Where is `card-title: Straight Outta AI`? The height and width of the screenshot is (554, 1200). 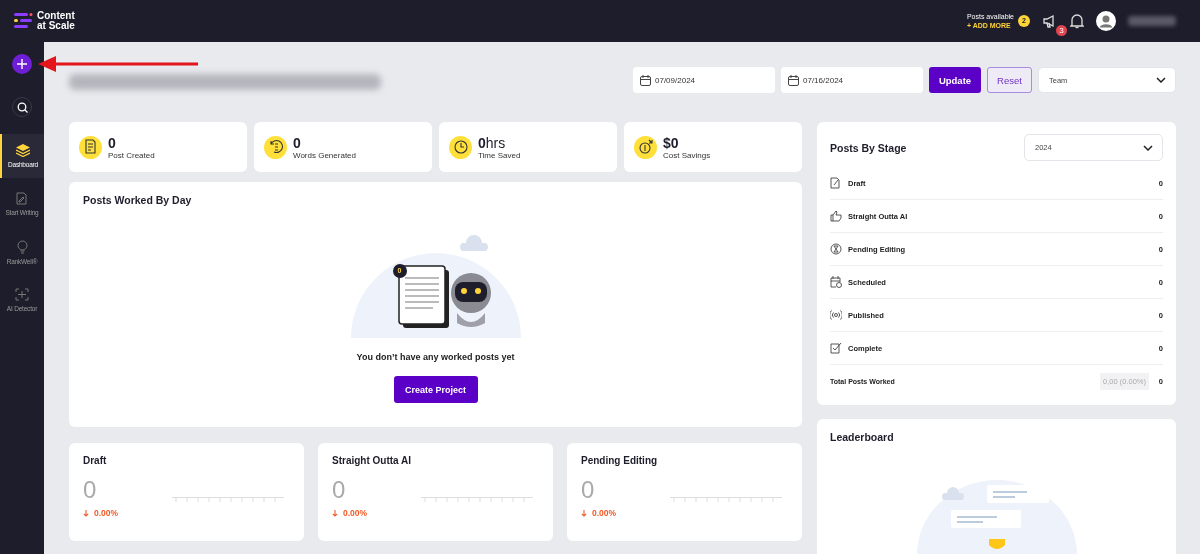 card-title: Straight Outta AI is located at coordinates (372, 460).